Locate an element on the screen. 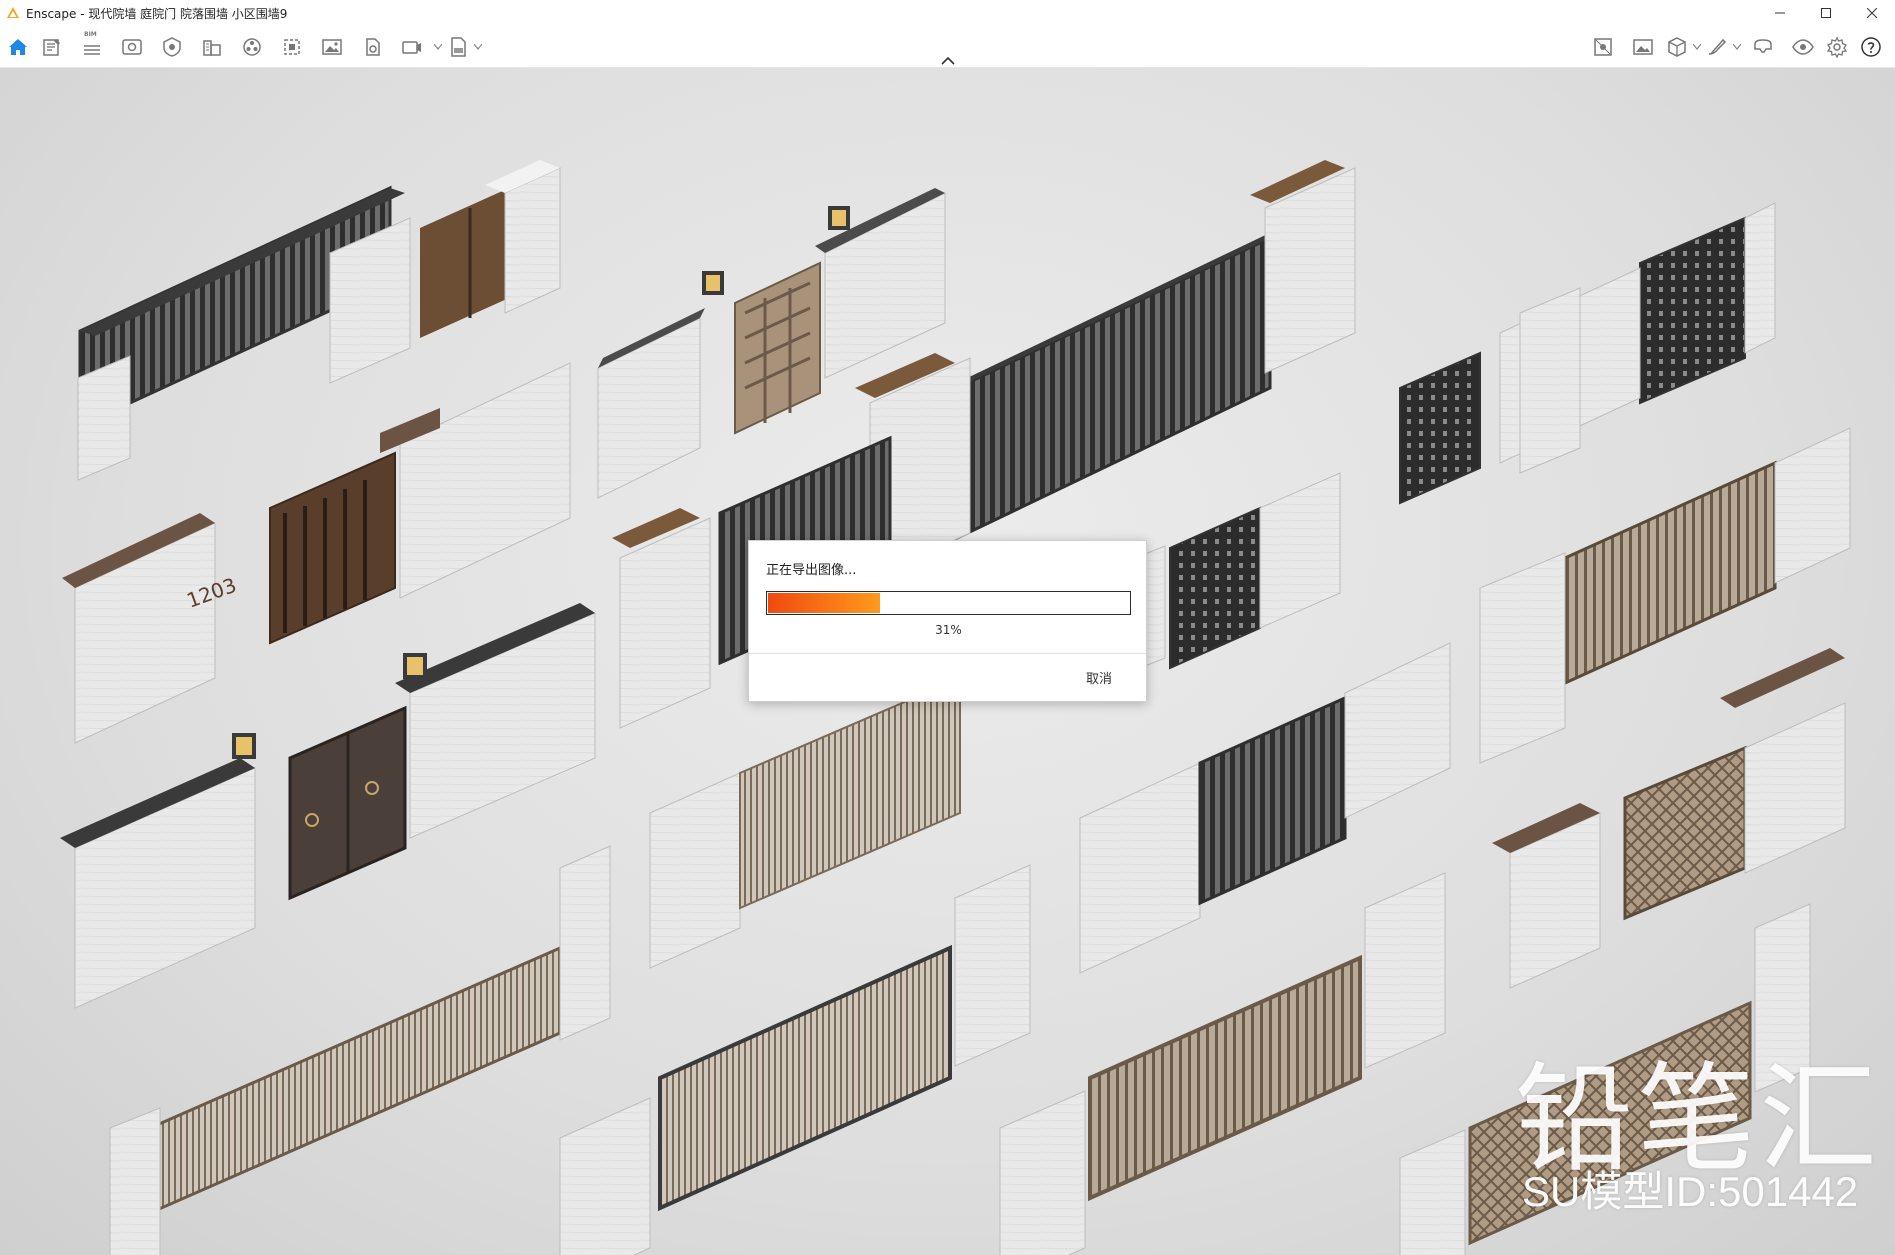 Image resolution: width=1895 pixels, height=1255 pixels. close-icon is located at coordinates (1872, 13).